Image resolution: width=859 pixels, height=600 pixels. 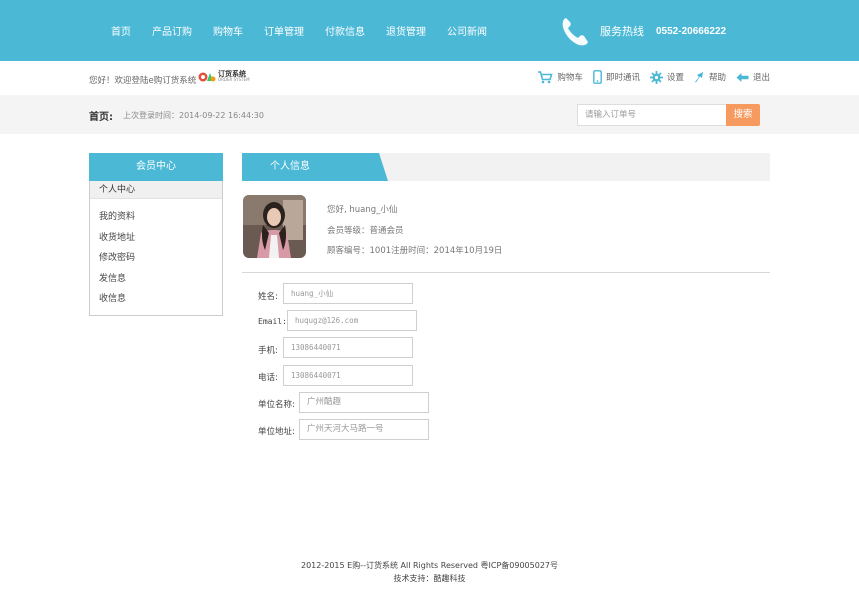 I want to click on toolbar-cart: 购物车, so click(x=560, y=77).